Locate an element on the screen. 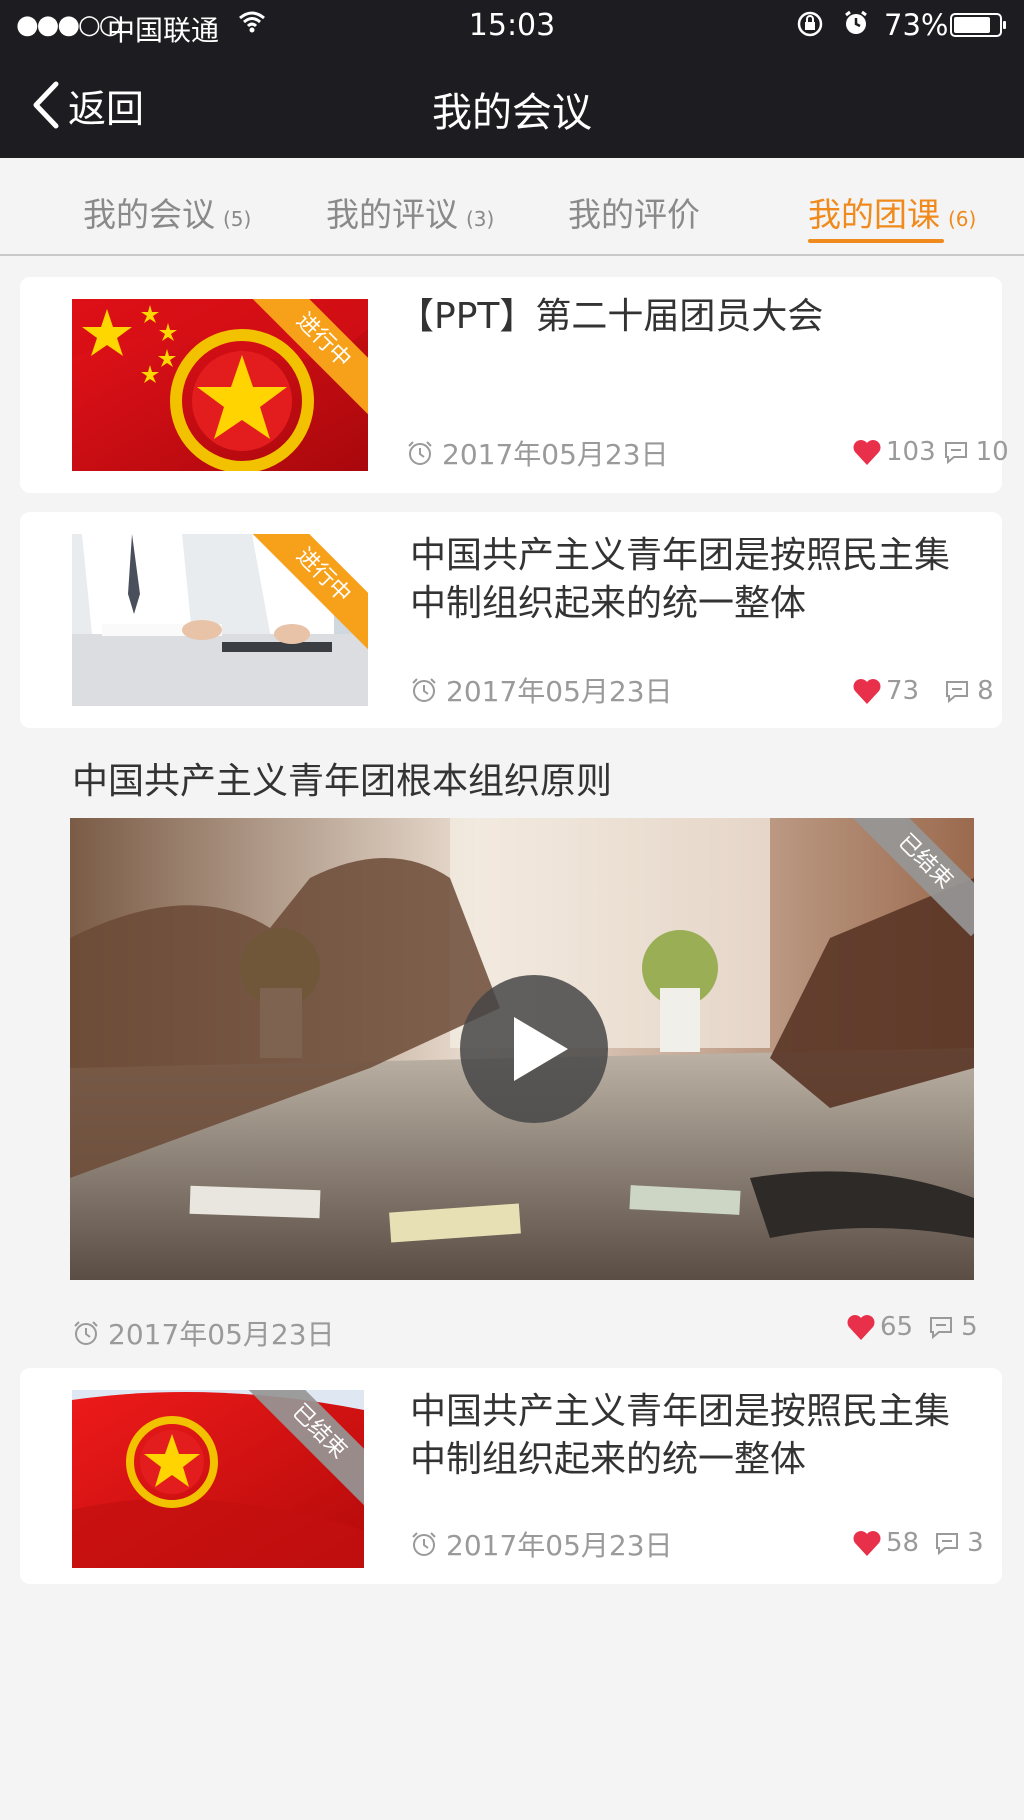  battery-percent: 73% is located at coordinates (916, 25).